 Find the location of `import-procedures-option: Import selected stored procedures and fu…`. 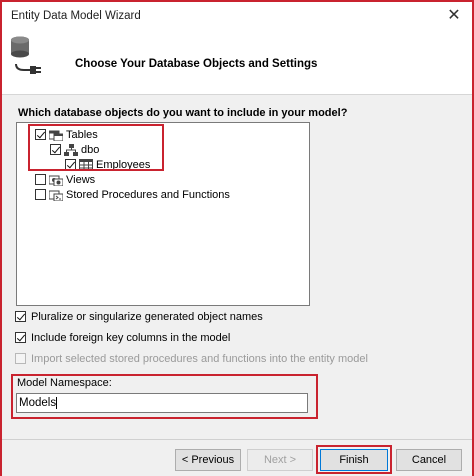

import-procedures-option: Import selected stored procedures and fu… is located at coordinates (191, 358).